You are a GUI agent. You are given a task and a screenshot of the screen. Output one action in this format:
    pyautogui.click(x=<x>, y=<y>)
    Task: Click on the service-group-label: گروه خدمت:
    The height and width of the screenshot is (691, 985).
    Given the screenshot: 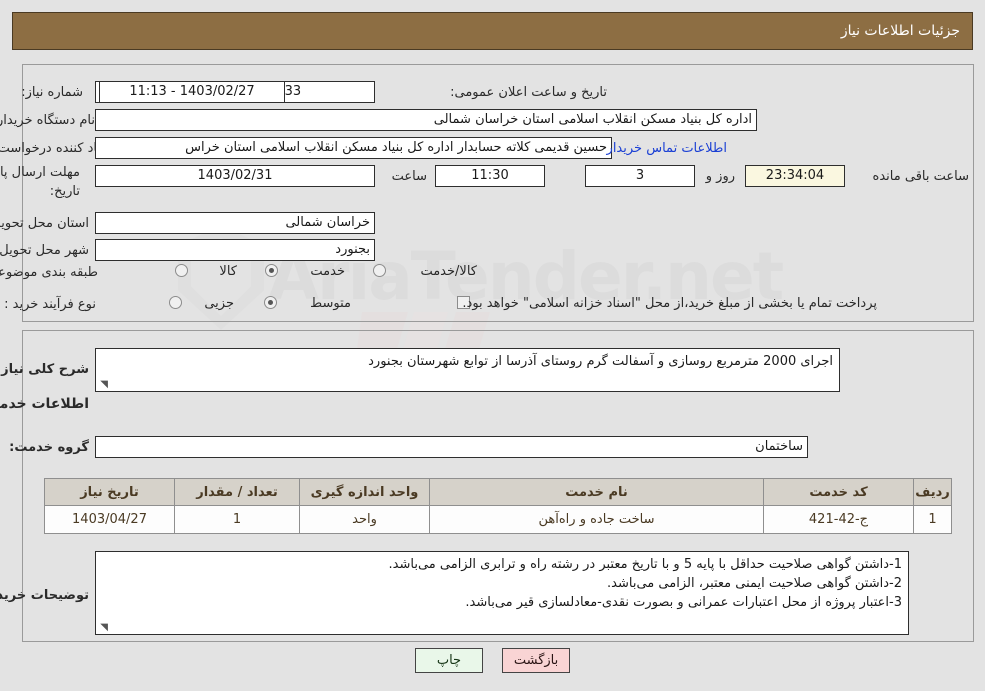 What is the action you would take?
    pyautogui.click(x=49, y=447)
    